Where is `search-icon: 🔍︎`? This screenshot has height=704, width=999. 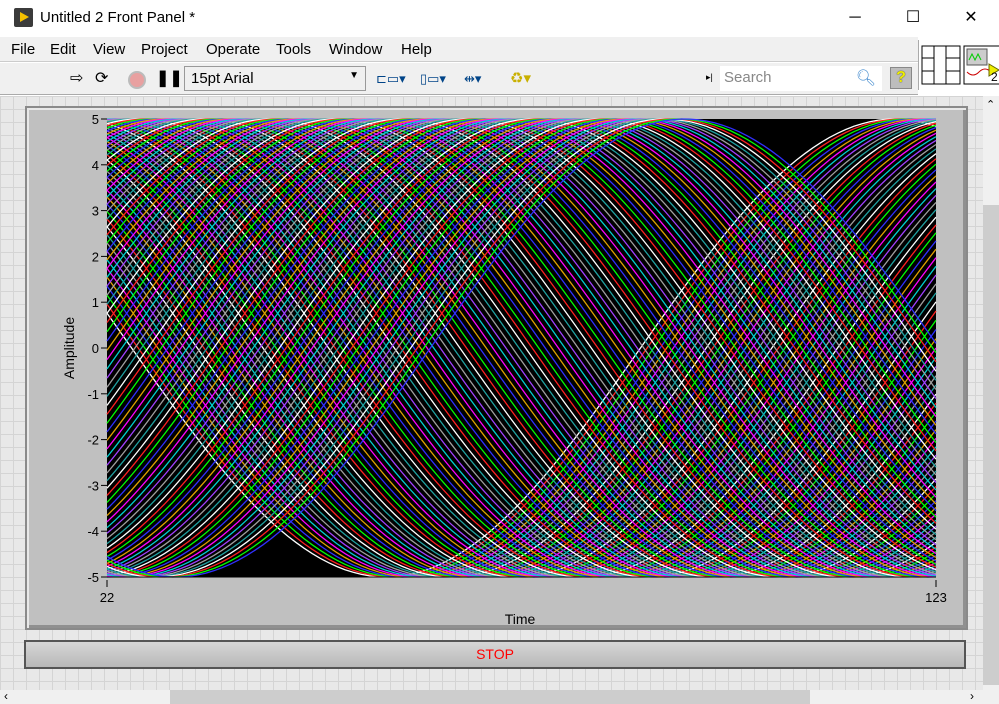
search-icon: 🔍︎ is located at coordinates (866, 78).